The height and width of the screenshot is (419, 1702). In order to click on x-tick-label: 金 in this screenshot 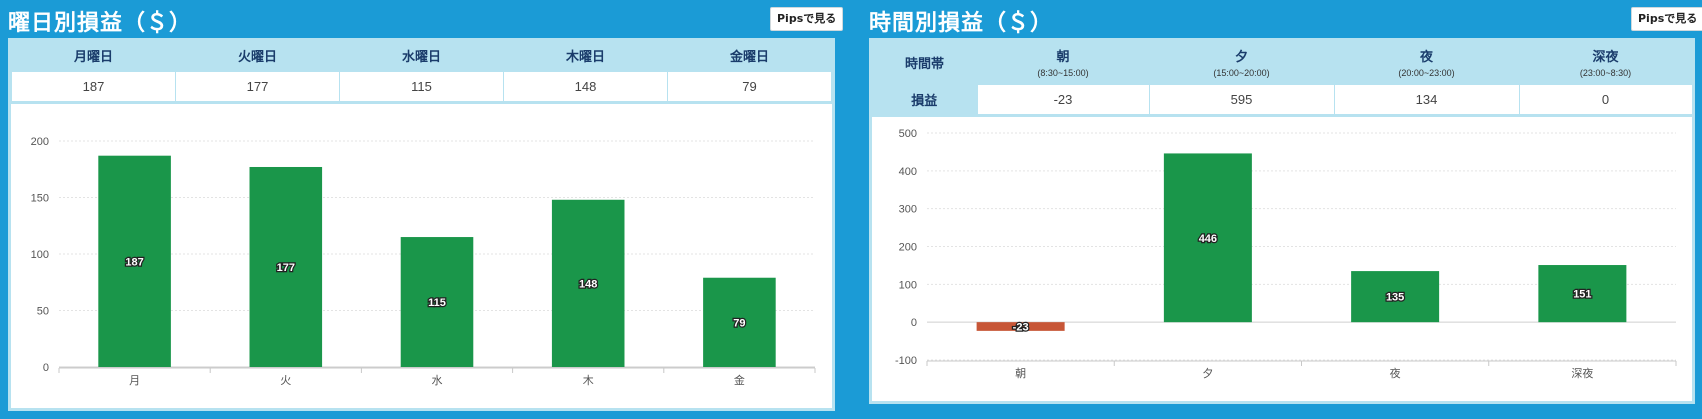, I will do `click(739, 380)`.